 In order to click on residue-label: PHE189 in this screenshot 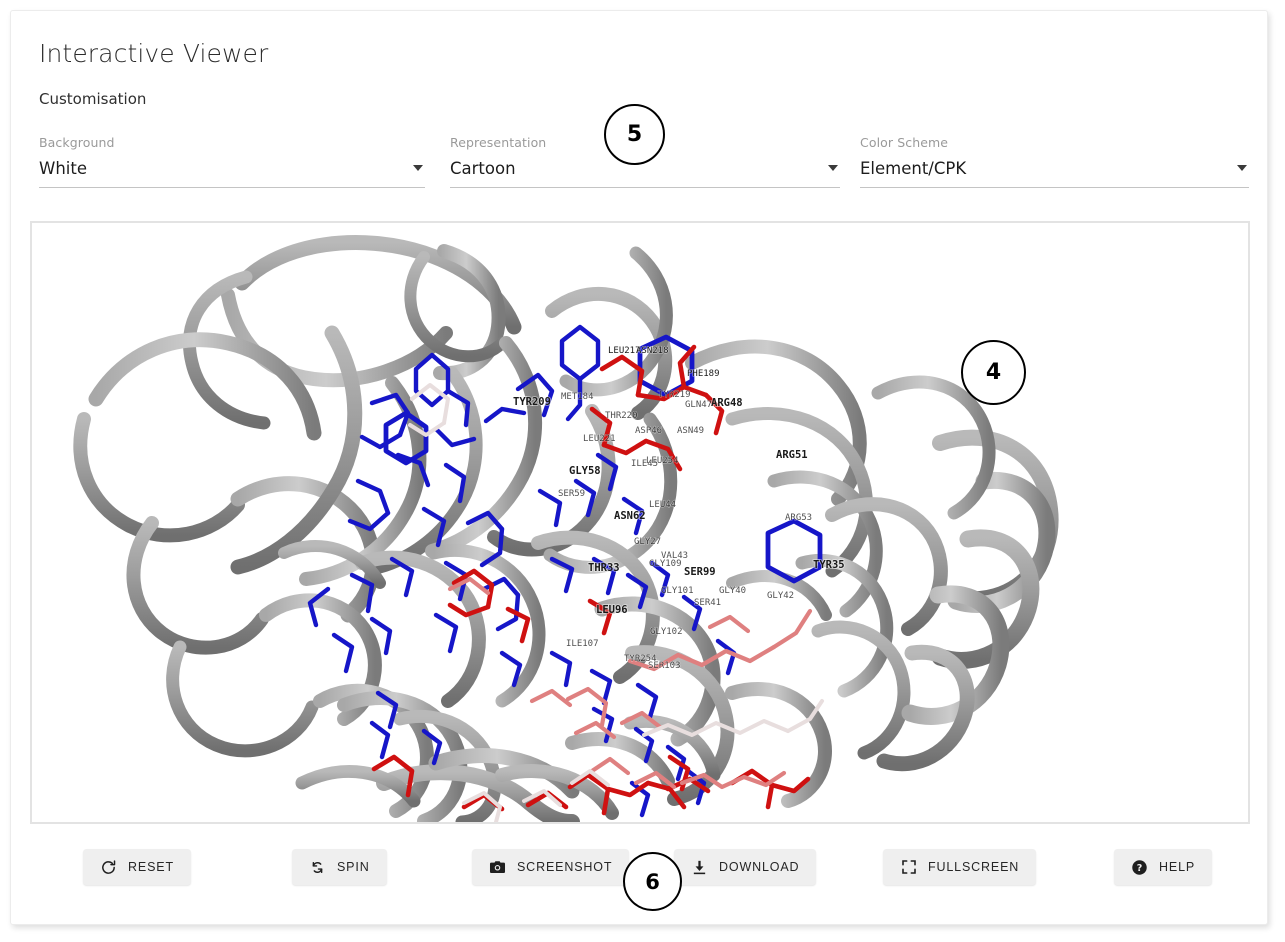, I will do `click(703, 374)`.